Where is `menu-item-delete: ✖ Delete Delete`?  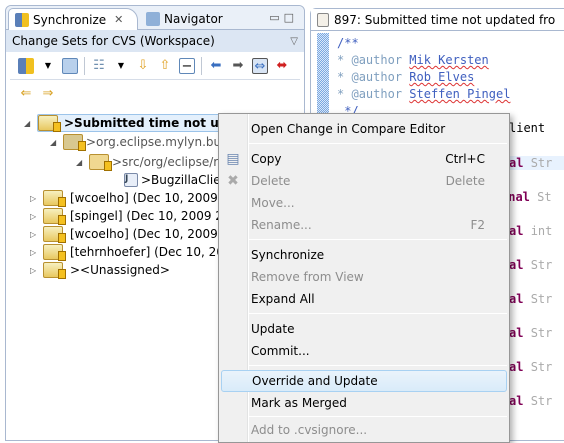
menu-item-delete: ✖ Delete Delete is located at coordinates (364, 181).